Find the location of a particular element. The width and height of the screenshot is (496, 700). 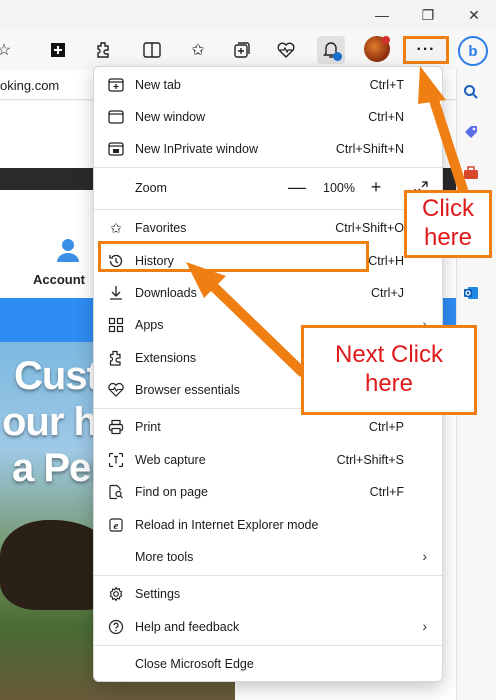

menu-item-favorites: ✩ Favorites Ctrl+Shift+O is located at coordinates (268, 228).